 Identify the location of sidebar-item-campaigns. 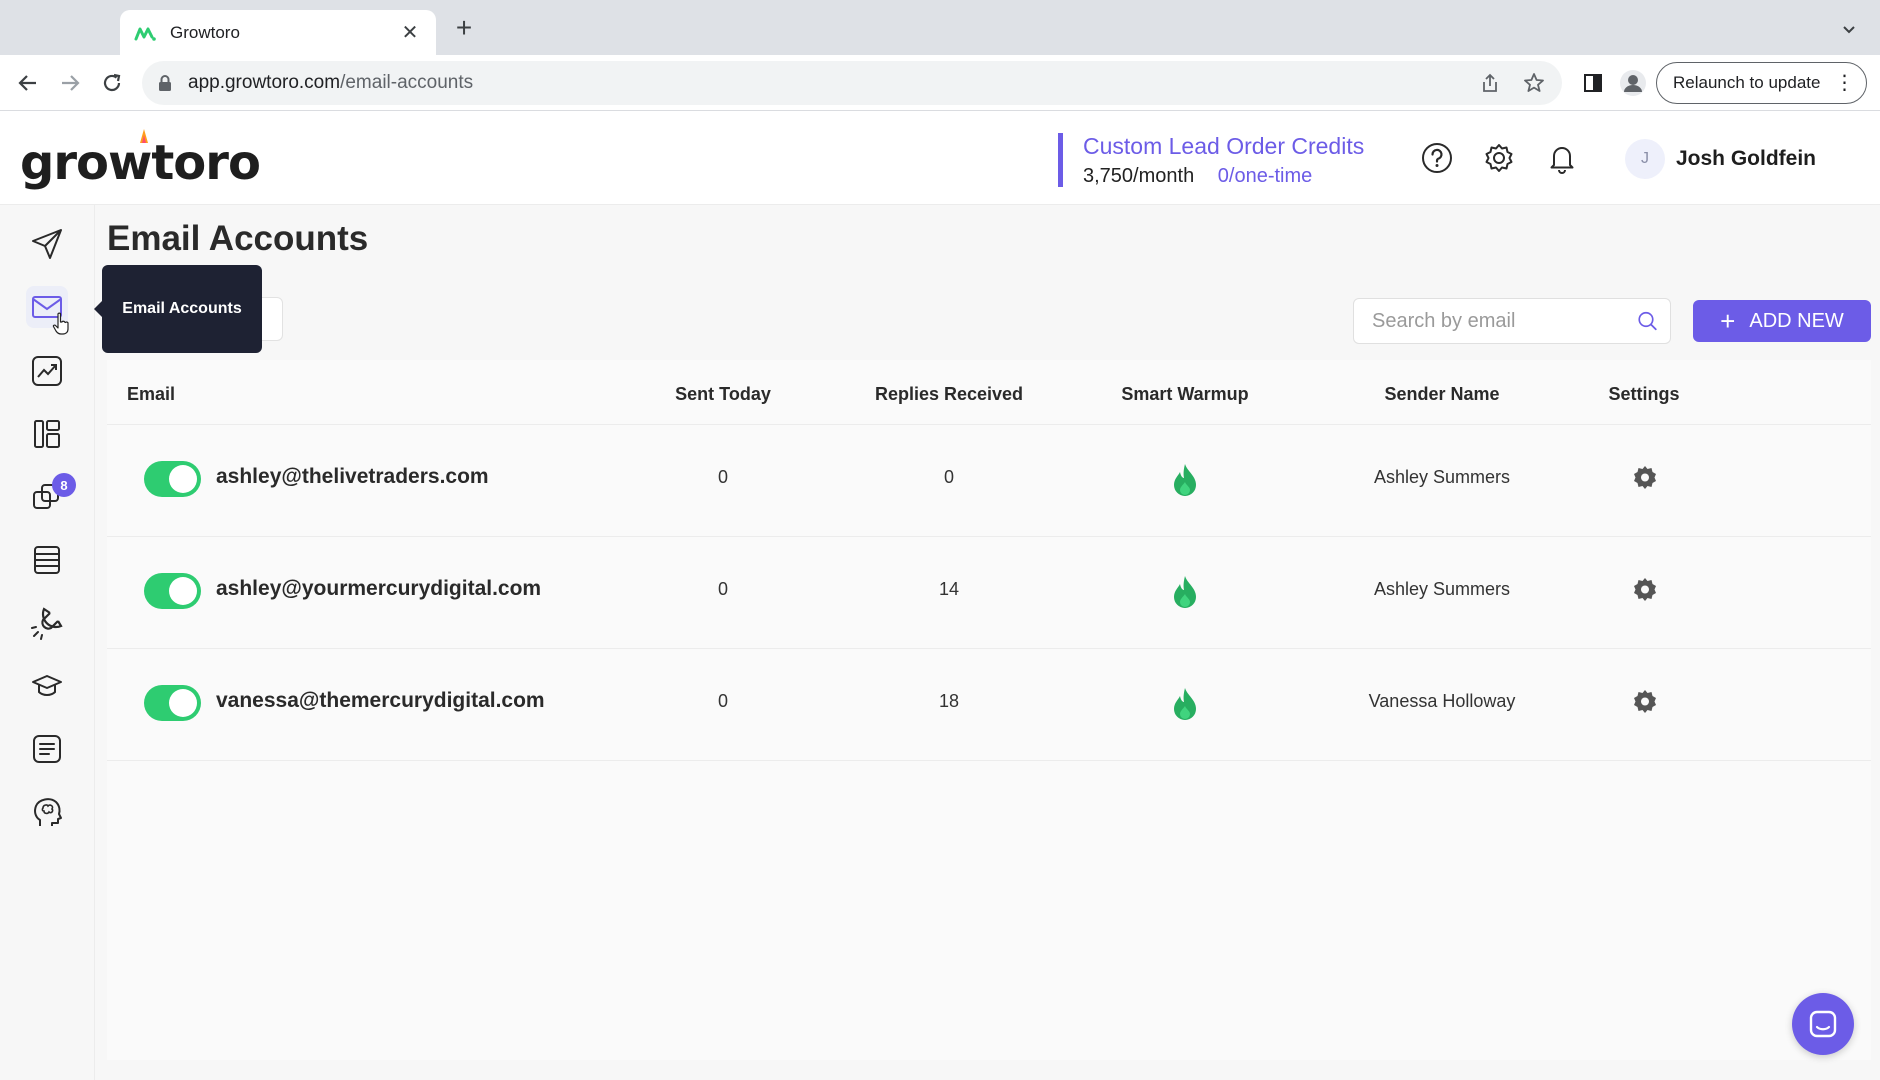
(47, 244).